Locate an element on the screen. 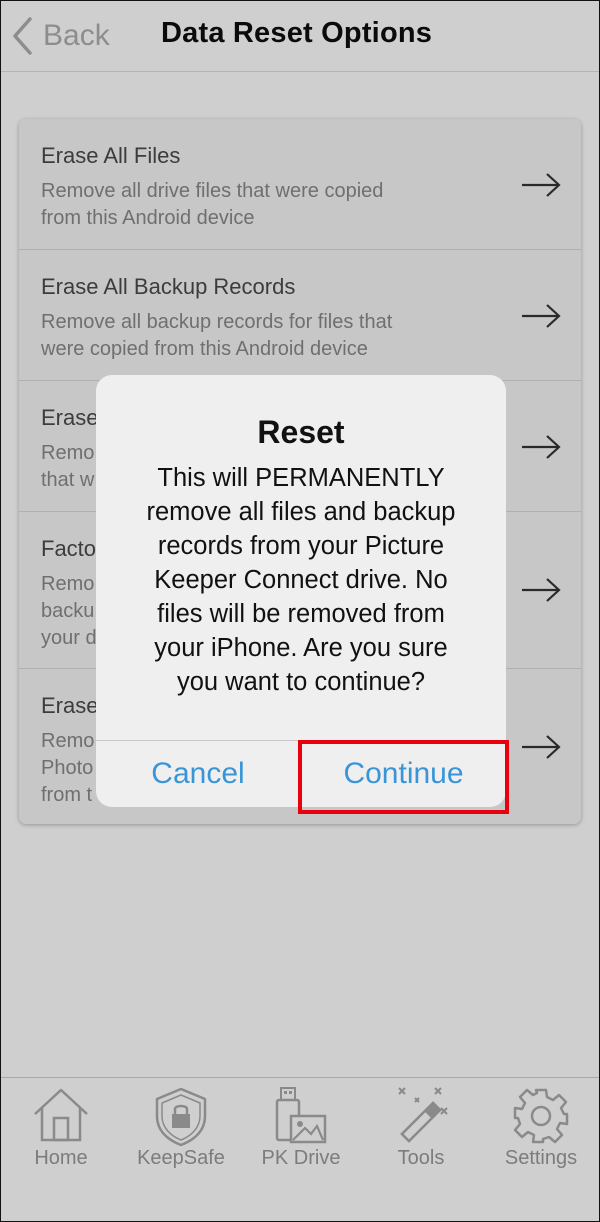 This screenshot has width=600, height=1222. dialog-message-line: records from your Picture is located at coordinates (301, 546).